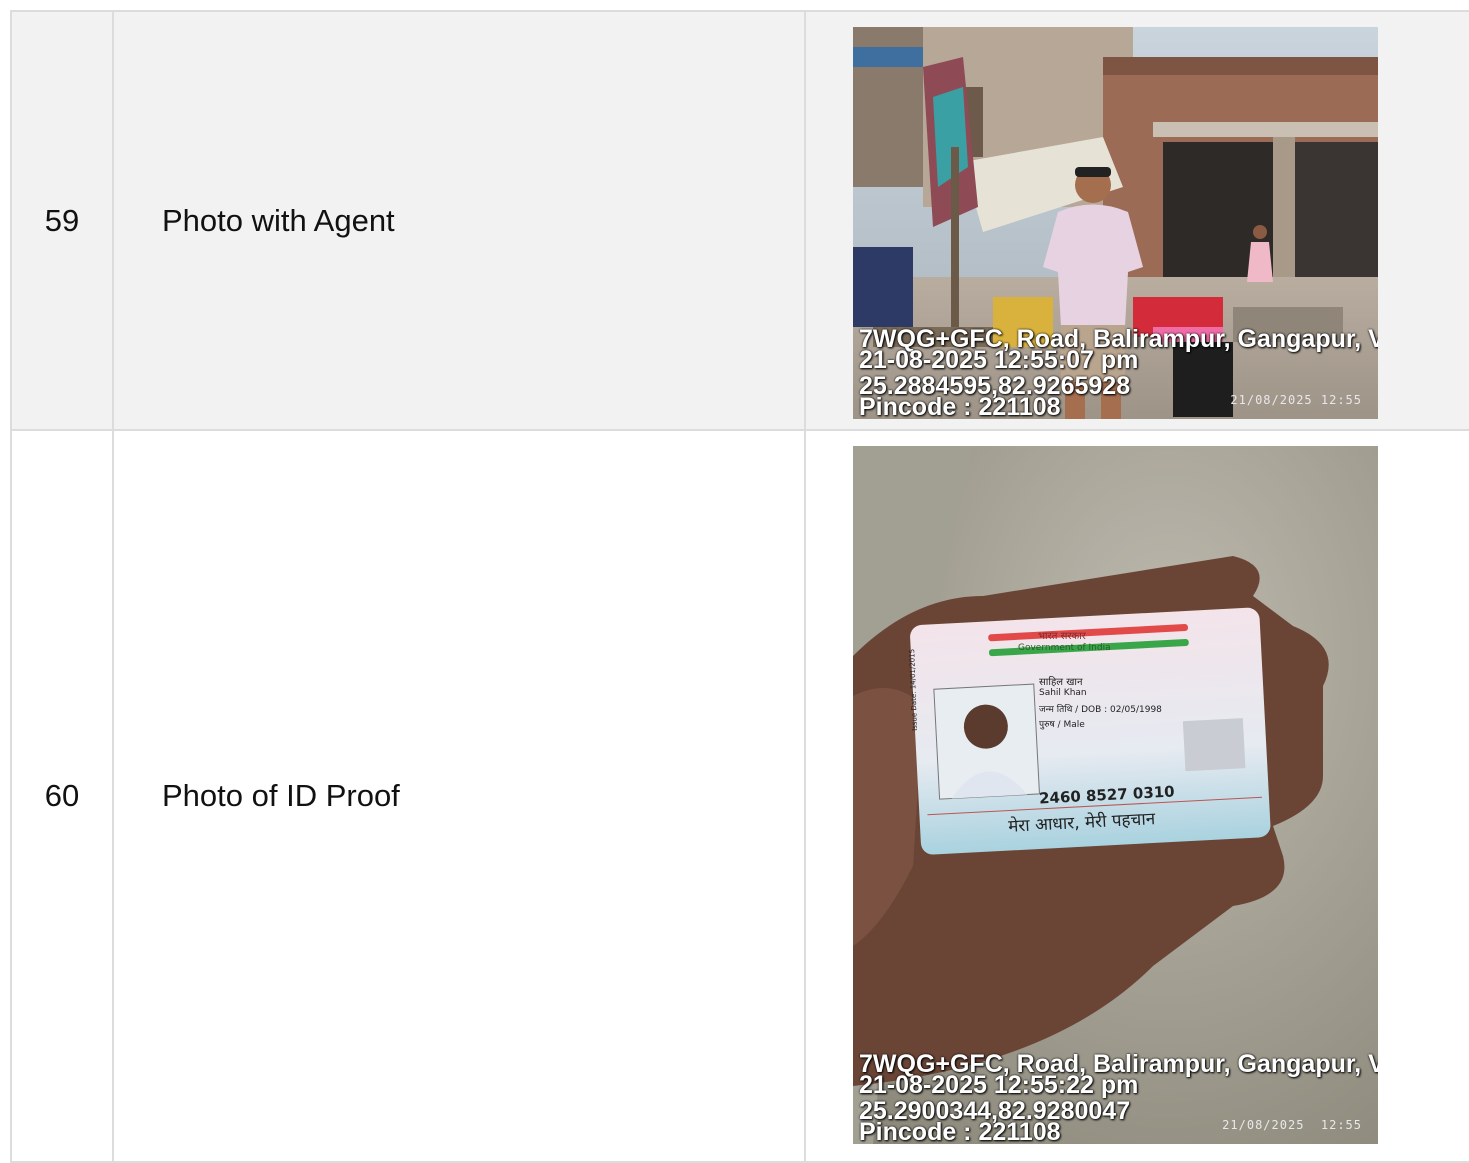  I want to click on card-dob: जन्म तिथि / DOB : 02/05/1998, so click(1100, 710).